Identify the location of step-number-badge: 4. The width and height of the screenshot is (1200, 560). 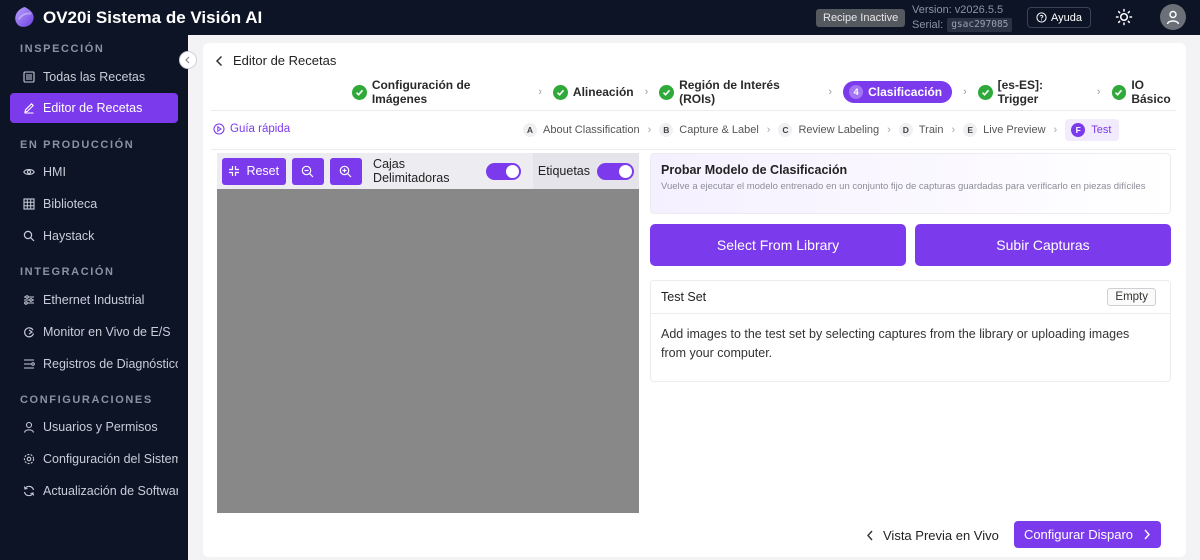
(856, 92).